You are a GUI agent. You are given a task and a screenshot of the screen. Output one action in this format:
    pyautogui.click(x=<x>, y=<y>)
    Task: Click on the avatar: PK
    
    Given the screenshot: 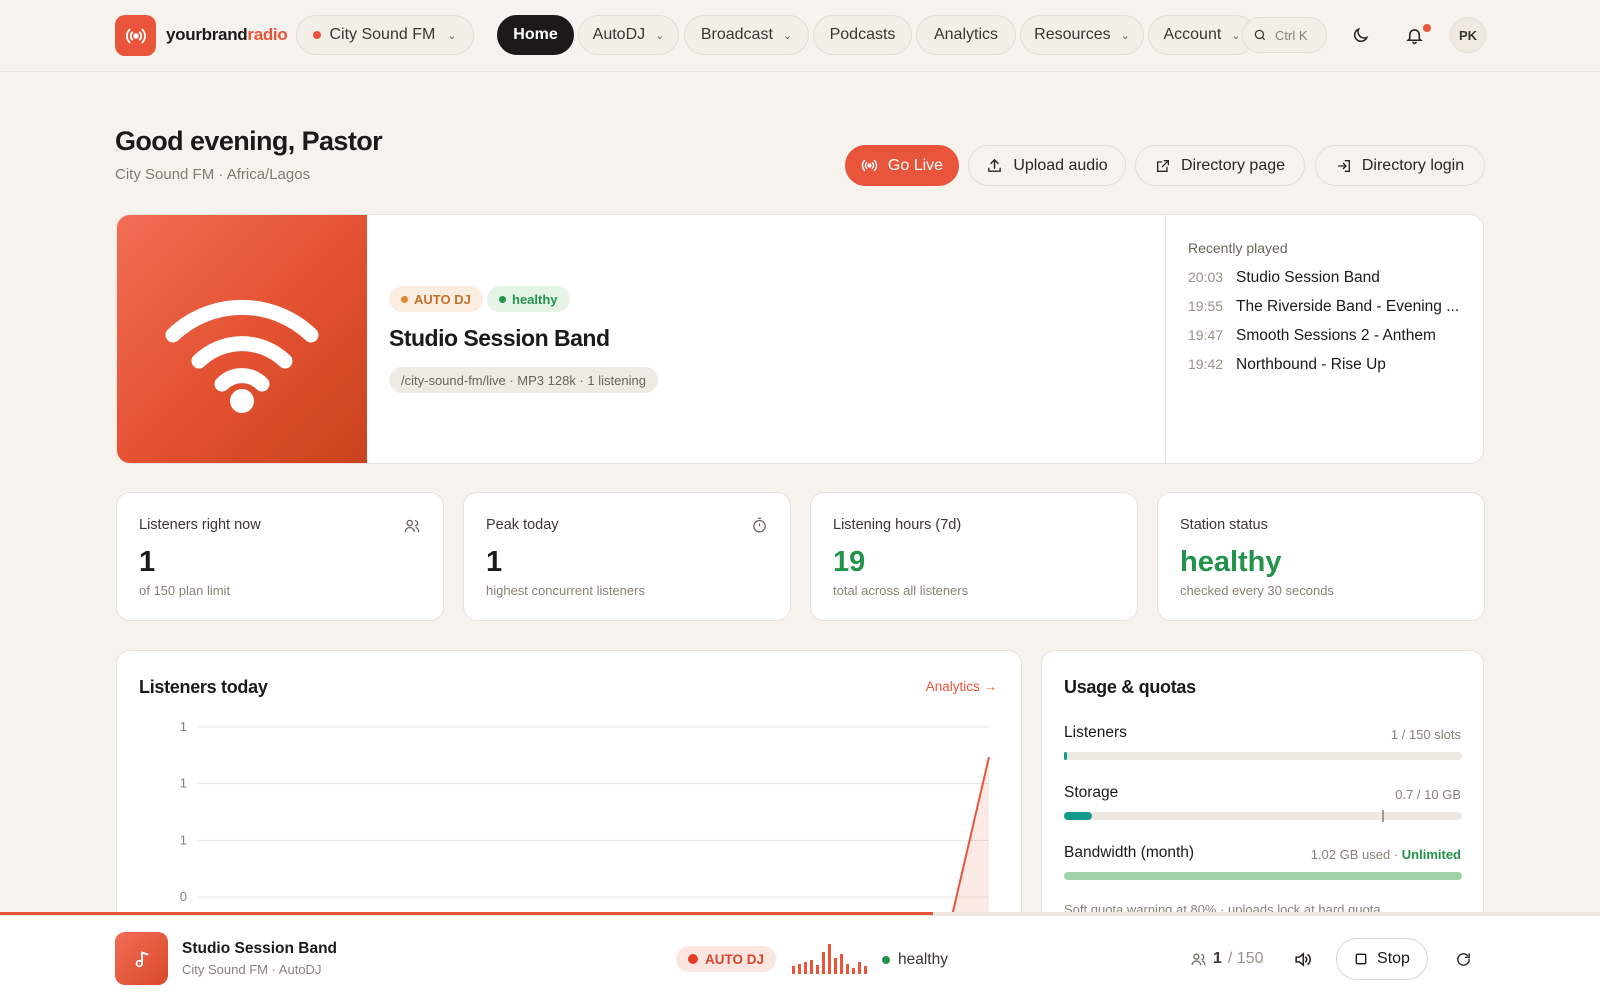 What is the action you would take?
    pyautogui.click(x=1468, y=35)
    